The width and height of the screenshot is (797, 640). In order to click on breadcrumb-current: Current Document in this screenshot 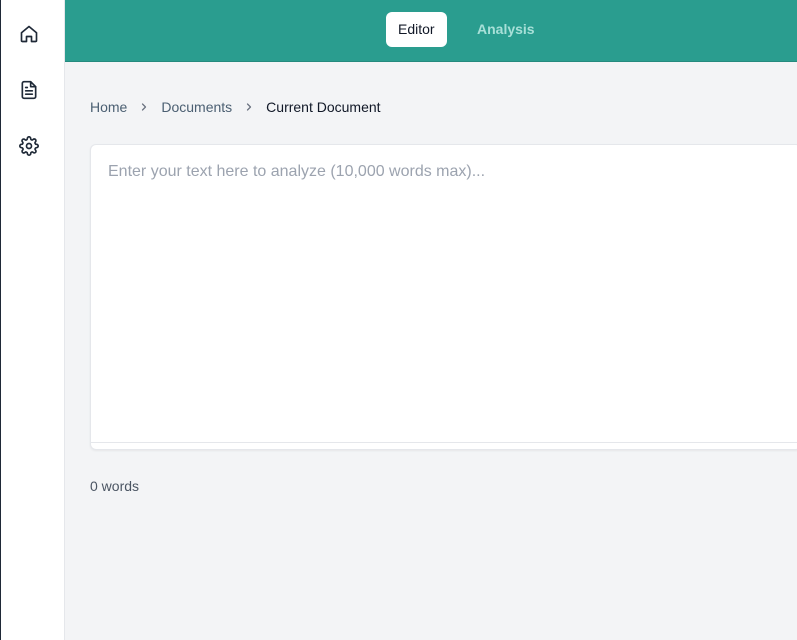, I will do `click(323, 107)`.